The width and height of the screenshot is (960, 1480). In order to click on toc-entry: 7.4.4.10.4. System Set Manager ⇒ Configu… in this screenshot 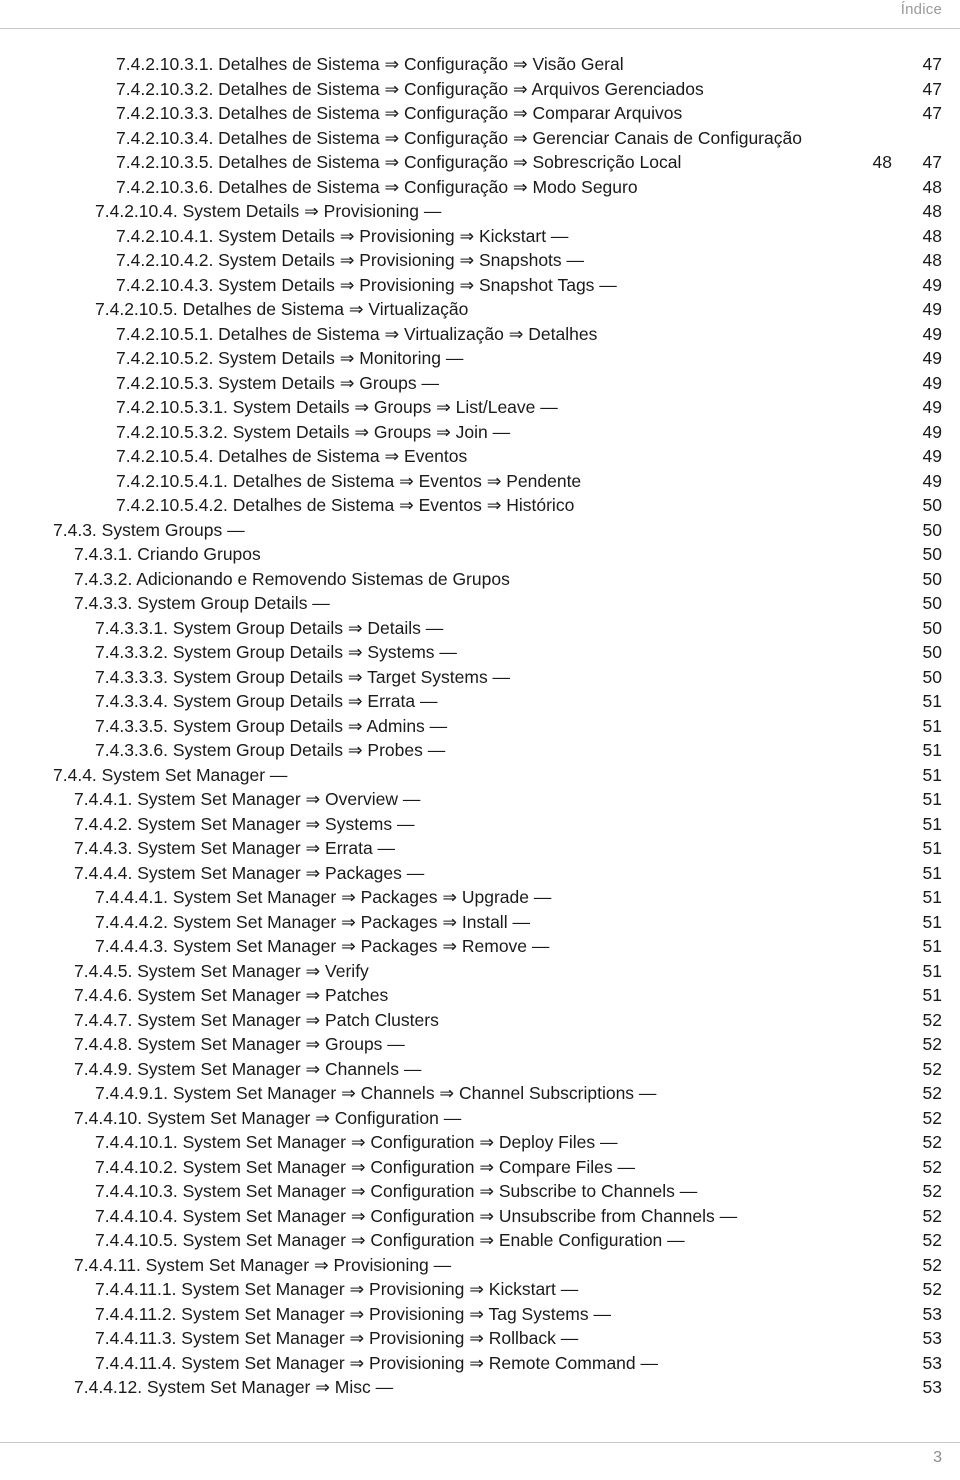, I will do `click(480, 1216)`.